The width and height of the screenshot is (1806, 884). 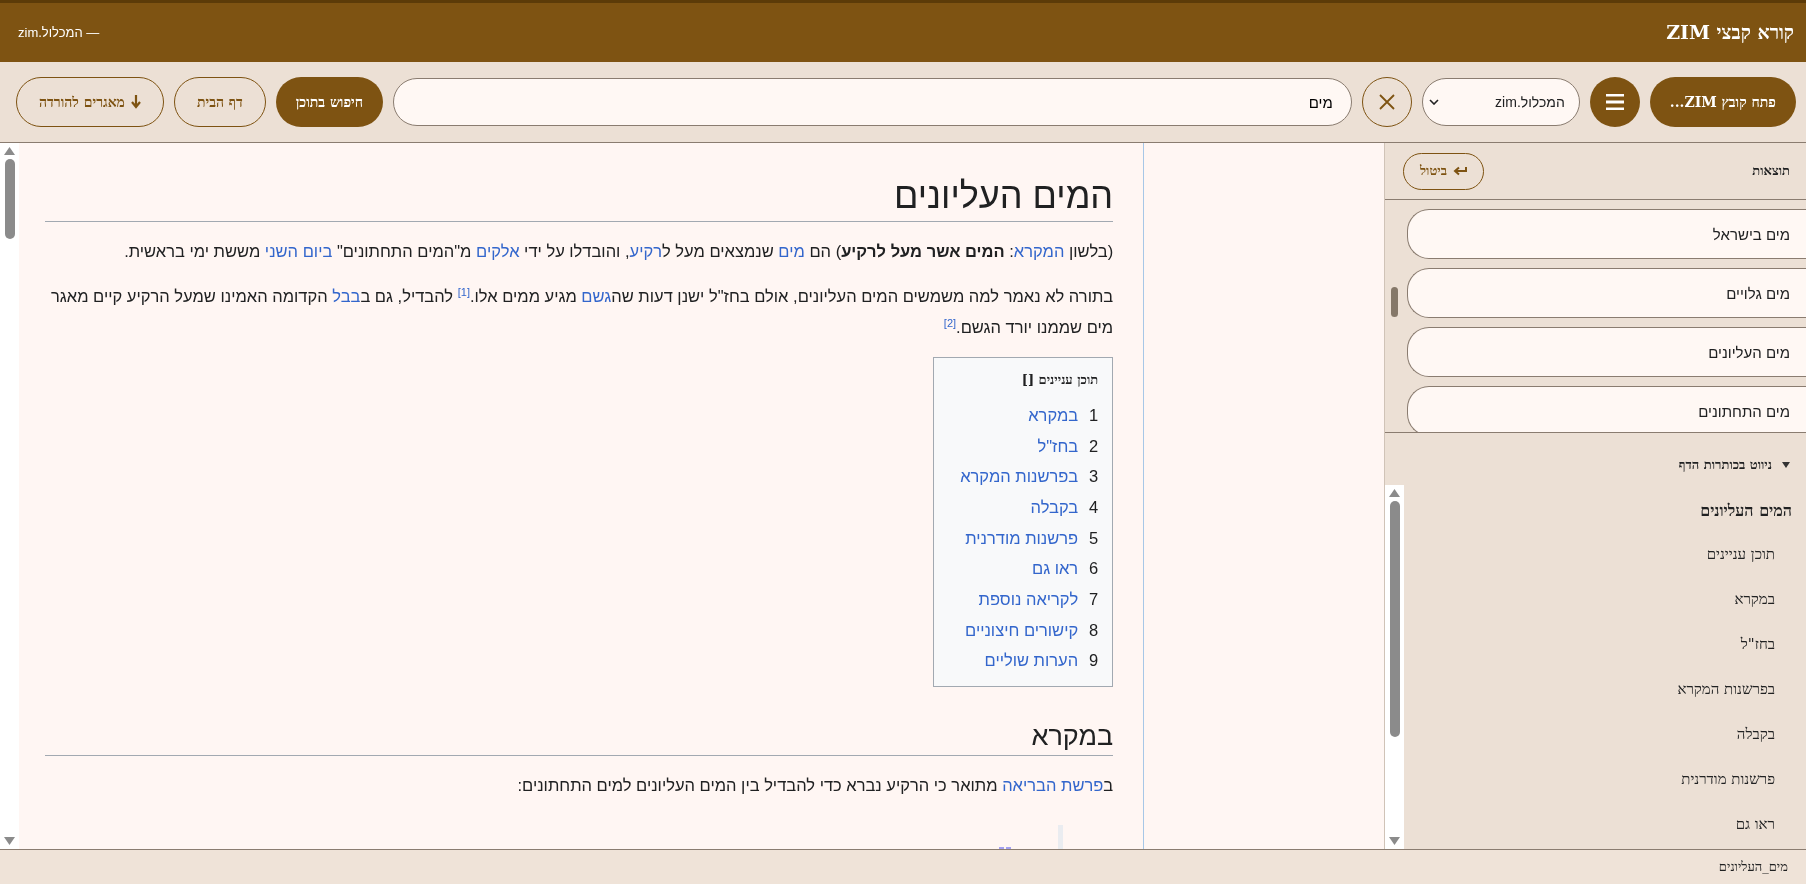 What do you see at coordinates (791, 251) in the screenshot?
I see `link: מים` at bounding box center [791, 251].